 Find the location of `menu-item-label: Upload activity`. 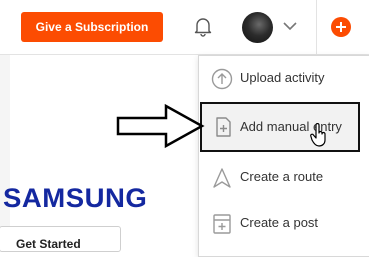

menu-item-label: Upload activity is located at coordinates (282, 77).